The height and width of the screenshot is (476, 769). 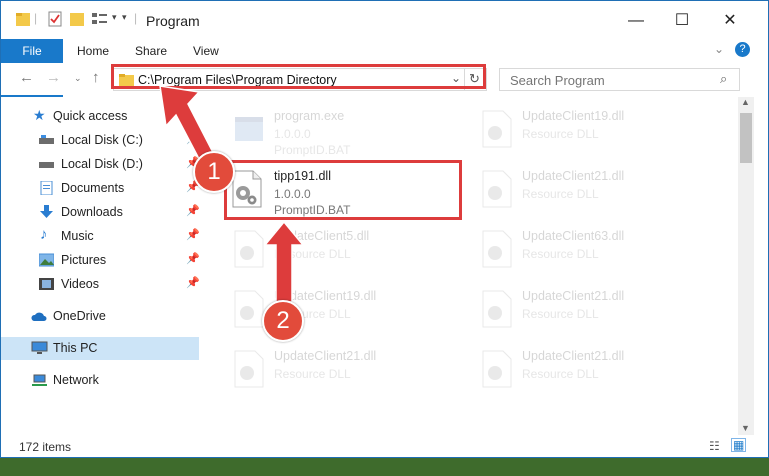 I want to click on step-badge-1: 1, so click(x=214, y=172).